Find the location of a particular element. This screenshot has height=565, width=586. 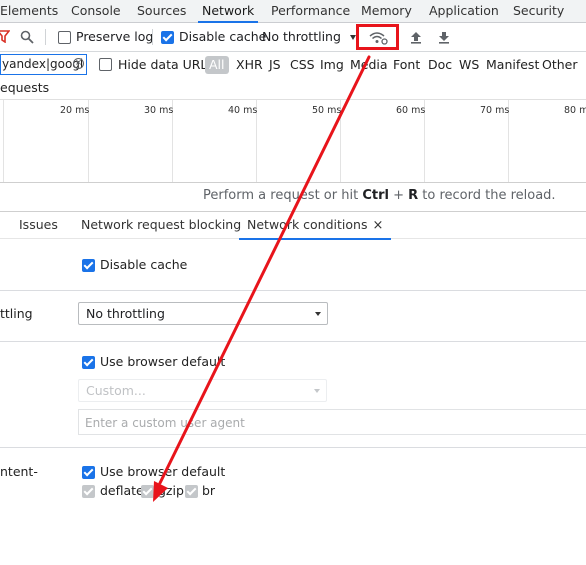

timeline-tick-label: 30 ms is located at coordinates (159, 110).